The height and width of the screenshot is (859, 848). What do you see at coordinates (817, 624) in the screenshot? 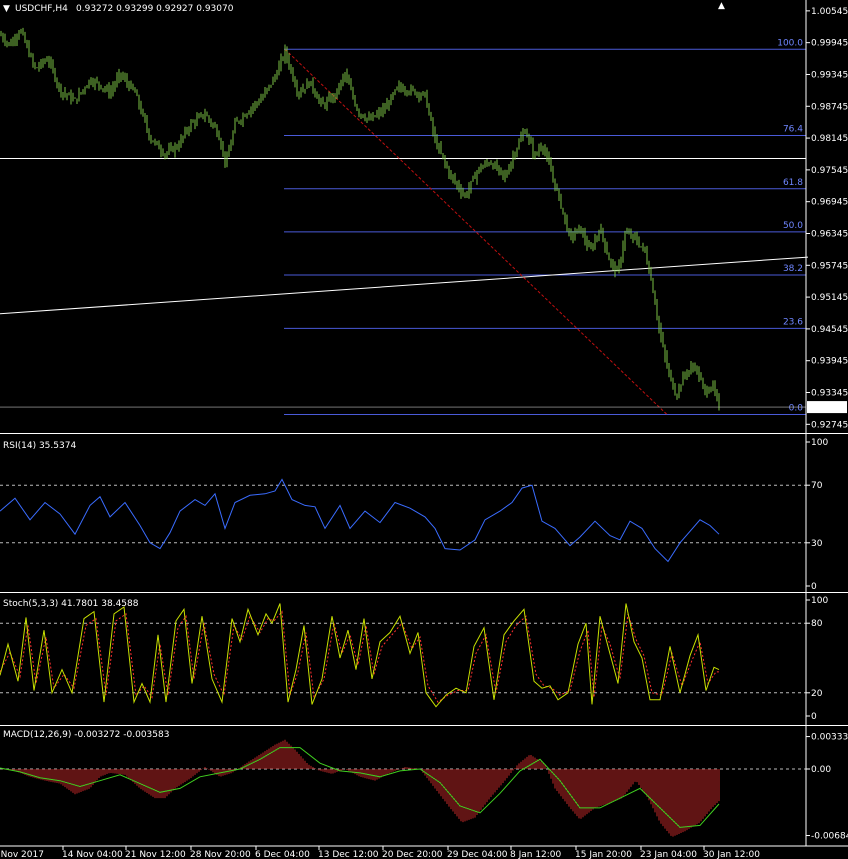
I see `stoch-axis-tick-label: 80` at bounding box center [817, 624].